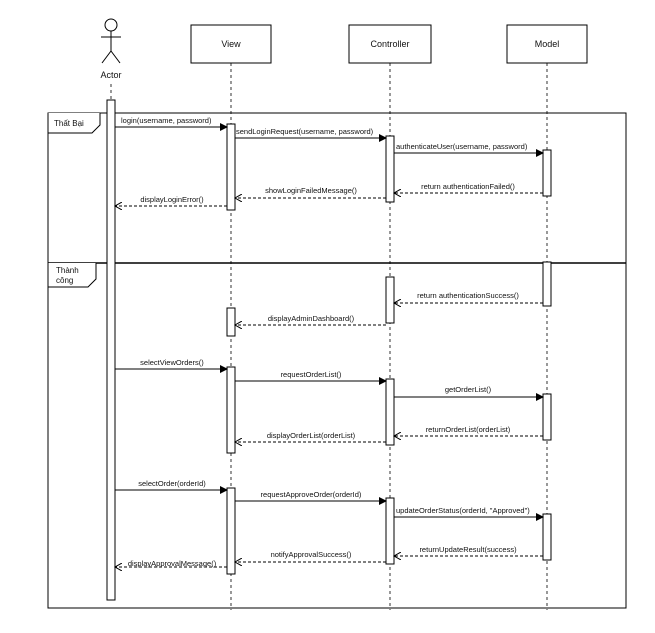 This screenshot has width=655, height=633. What do you see at coordinates (462, 146) in the screenshot?
I see `message-authenticate-user-label: authenticateUser(username, password)` at bounding box center [462, 146].